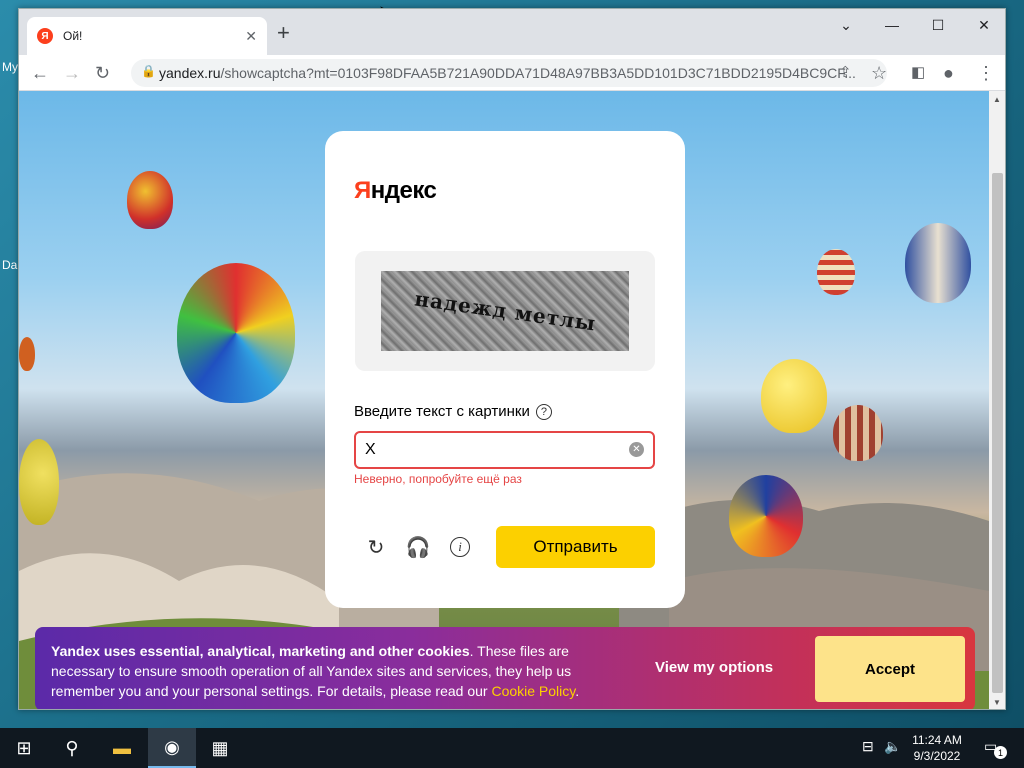 This screenshot has height=768, width=1024. Describe the element at coordinates (418, 547) in the screenshot. I see `audio-captcha-icon: 🎧` at that location.